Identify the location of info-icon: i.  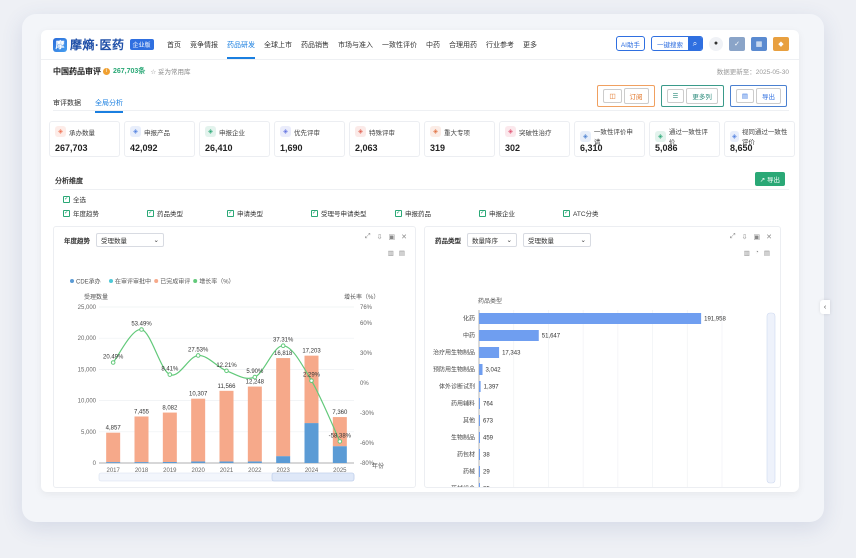
(106, 71).